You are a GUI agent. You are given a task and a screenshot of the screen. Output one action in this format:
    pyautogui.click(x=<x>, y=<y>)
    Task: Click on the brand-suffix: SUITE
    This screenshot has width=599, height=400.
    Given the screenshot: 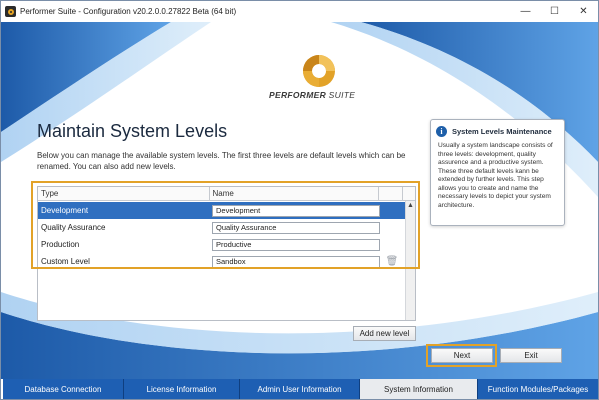 What is the action you would take?
    pyautogui.click(x=341, y=95)
    